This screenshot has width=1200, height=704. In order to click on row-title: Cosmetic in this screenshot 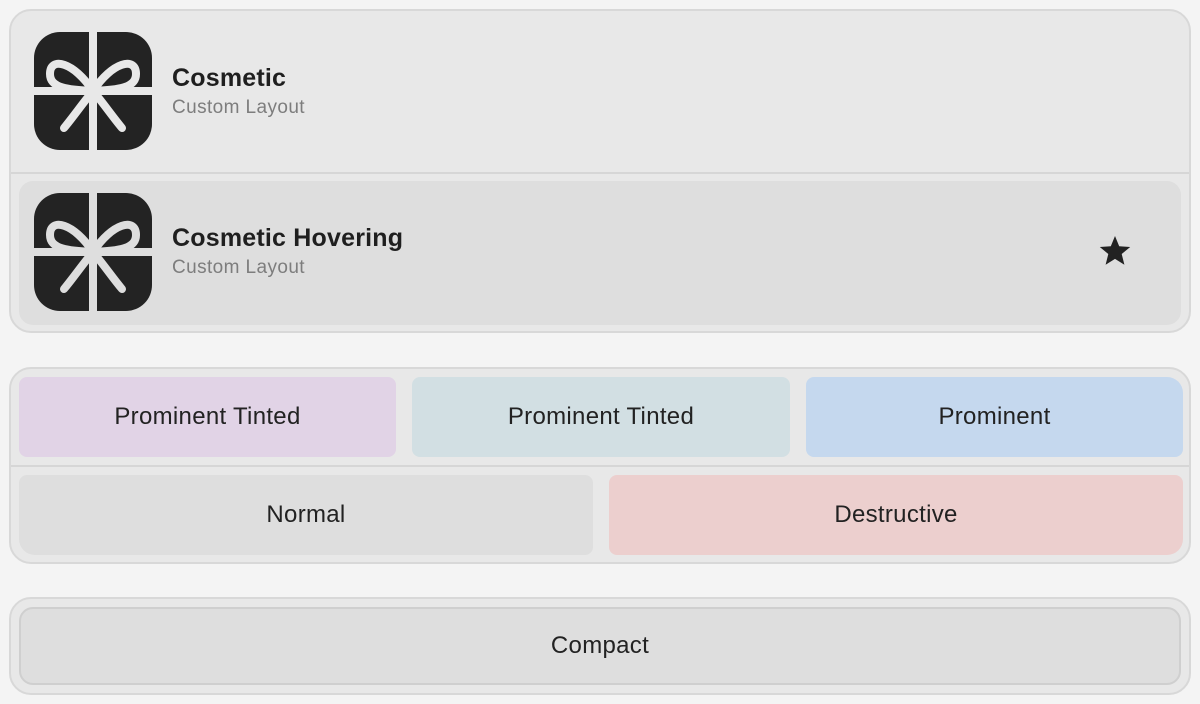, I will do `click(229, 78)`.